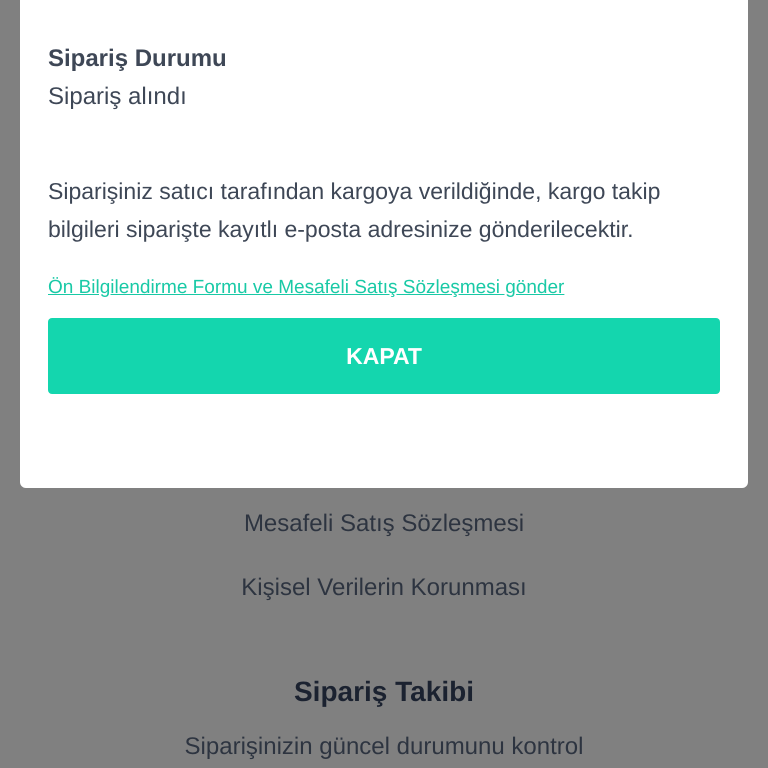 The image size is (768, 768). I want to click on status-label: Sipariş Durumu, so click(138, 59).